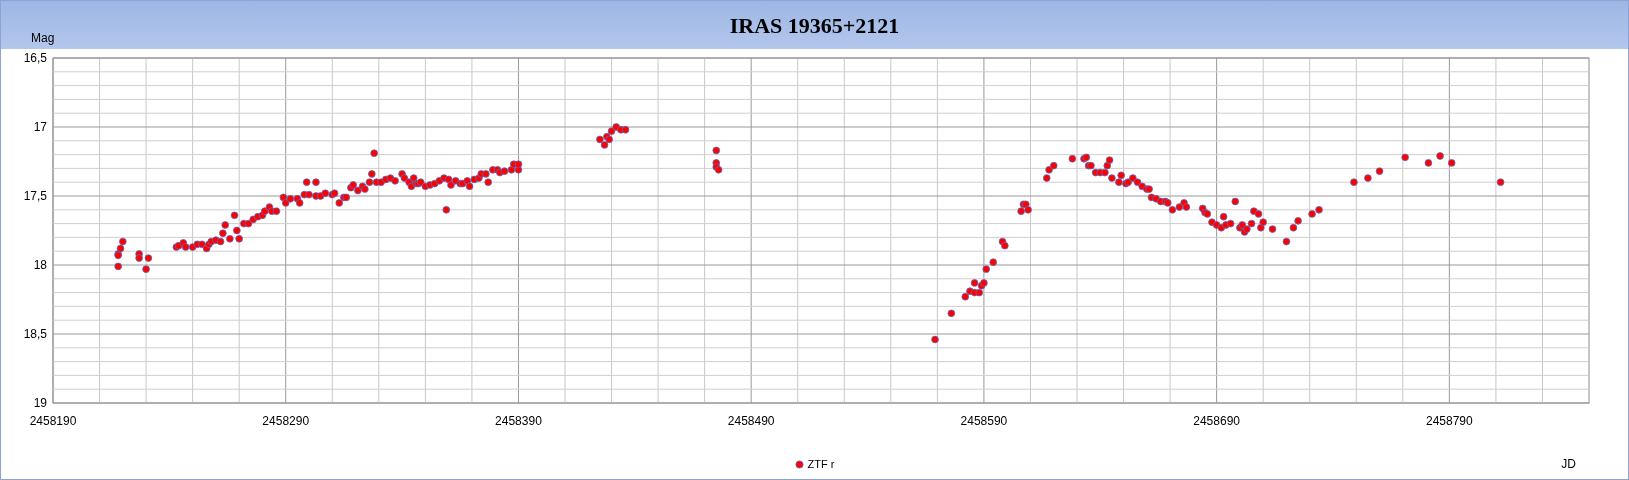  Describe the element at coordinates (1216, 421) in the screenshot. I see `tick-label: 2458690` at that location.